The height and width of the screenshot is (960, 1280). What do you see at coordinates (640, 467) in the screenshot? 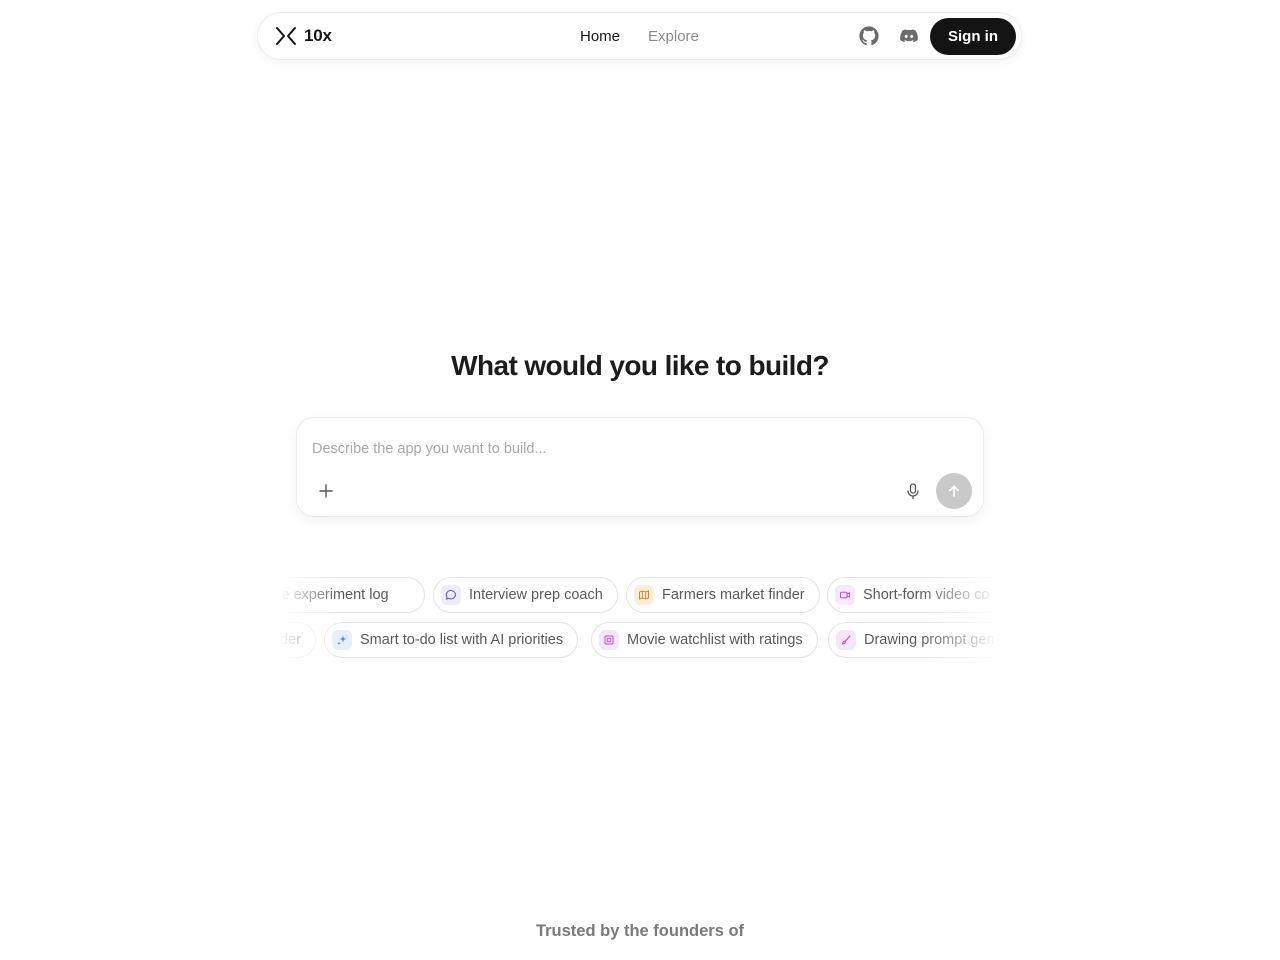
I see `prompt-box` at bounding box center [640, 467].